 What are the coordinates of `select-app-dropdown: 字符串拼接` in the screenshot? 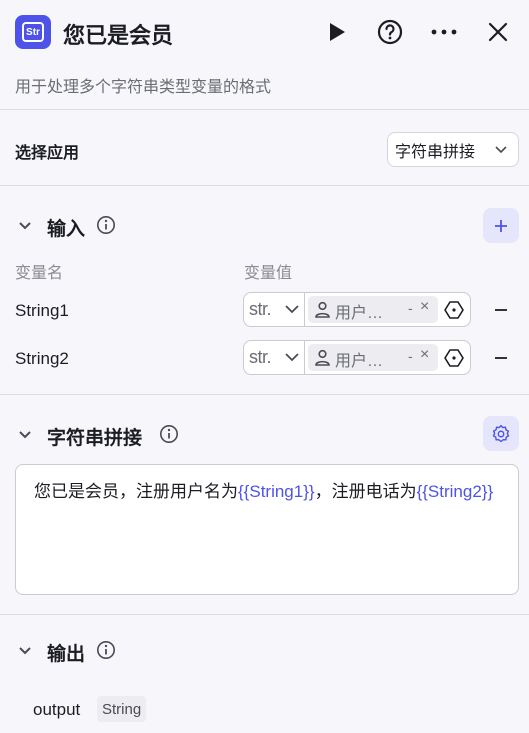 It's located at (453, 149).